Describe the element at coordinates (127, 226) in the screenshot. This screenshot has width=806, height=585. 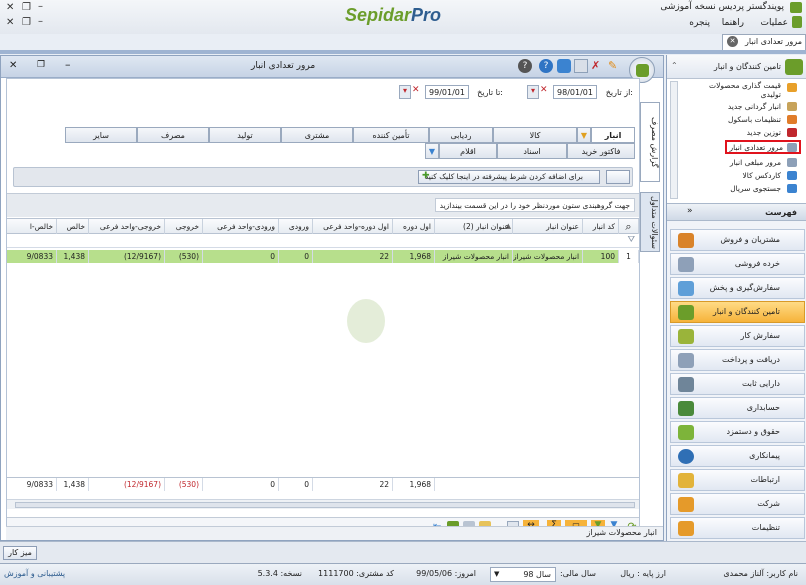
I see `col-output-sub: خروجی-واحد فرعی` at that location.